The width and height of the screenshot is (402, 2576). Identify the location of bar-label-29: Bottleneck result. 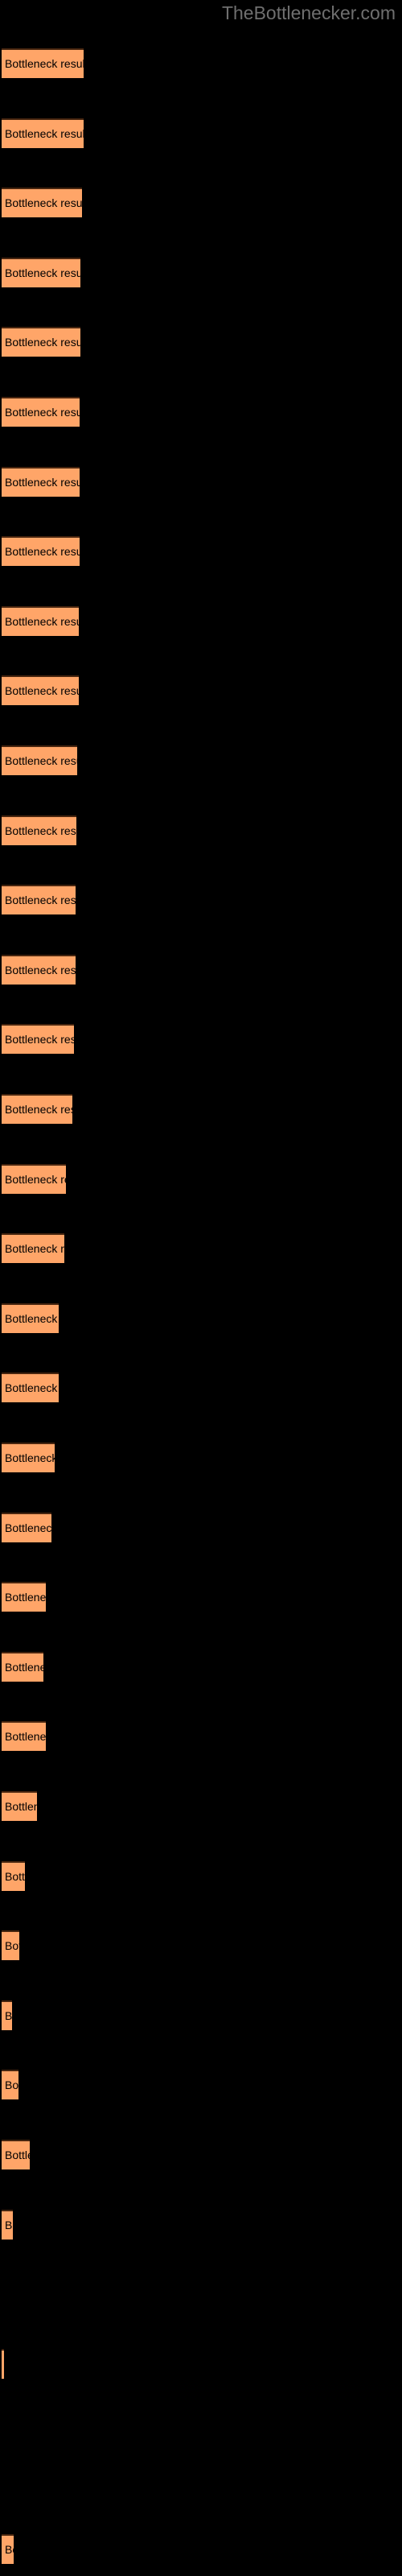
(8, 2015).